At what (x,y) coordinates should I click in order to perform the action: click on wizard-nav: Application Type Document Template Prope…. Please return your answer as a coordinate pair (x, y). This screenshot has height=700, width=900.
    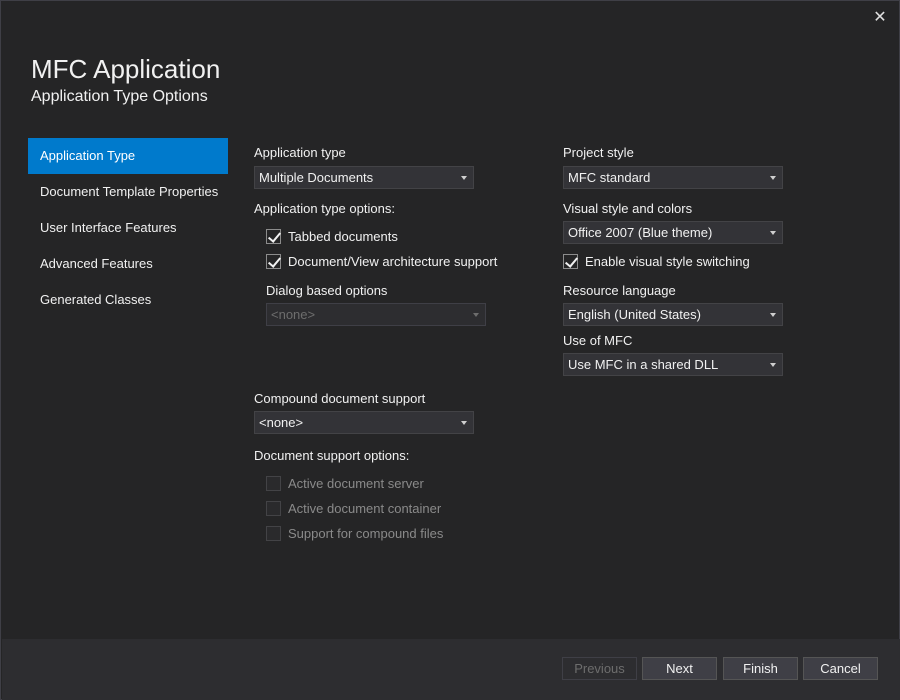
    Looking at the image, I should click on (128, 228).